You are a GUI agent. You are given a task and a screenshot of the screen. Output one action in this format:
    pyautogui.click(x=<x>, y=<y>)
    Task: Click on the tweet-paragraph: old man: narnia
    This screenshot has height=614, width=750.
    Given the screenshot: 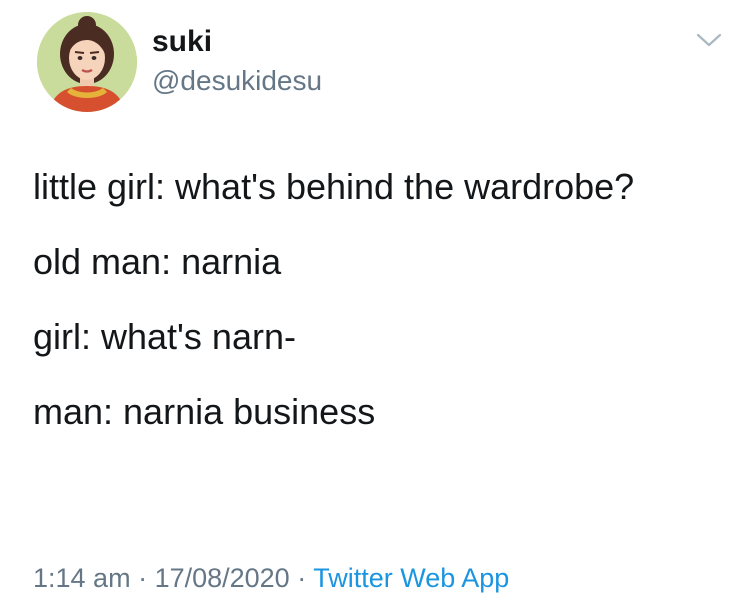 What is the action you would take?
    pyautogui.click(x=157, y=261)
    